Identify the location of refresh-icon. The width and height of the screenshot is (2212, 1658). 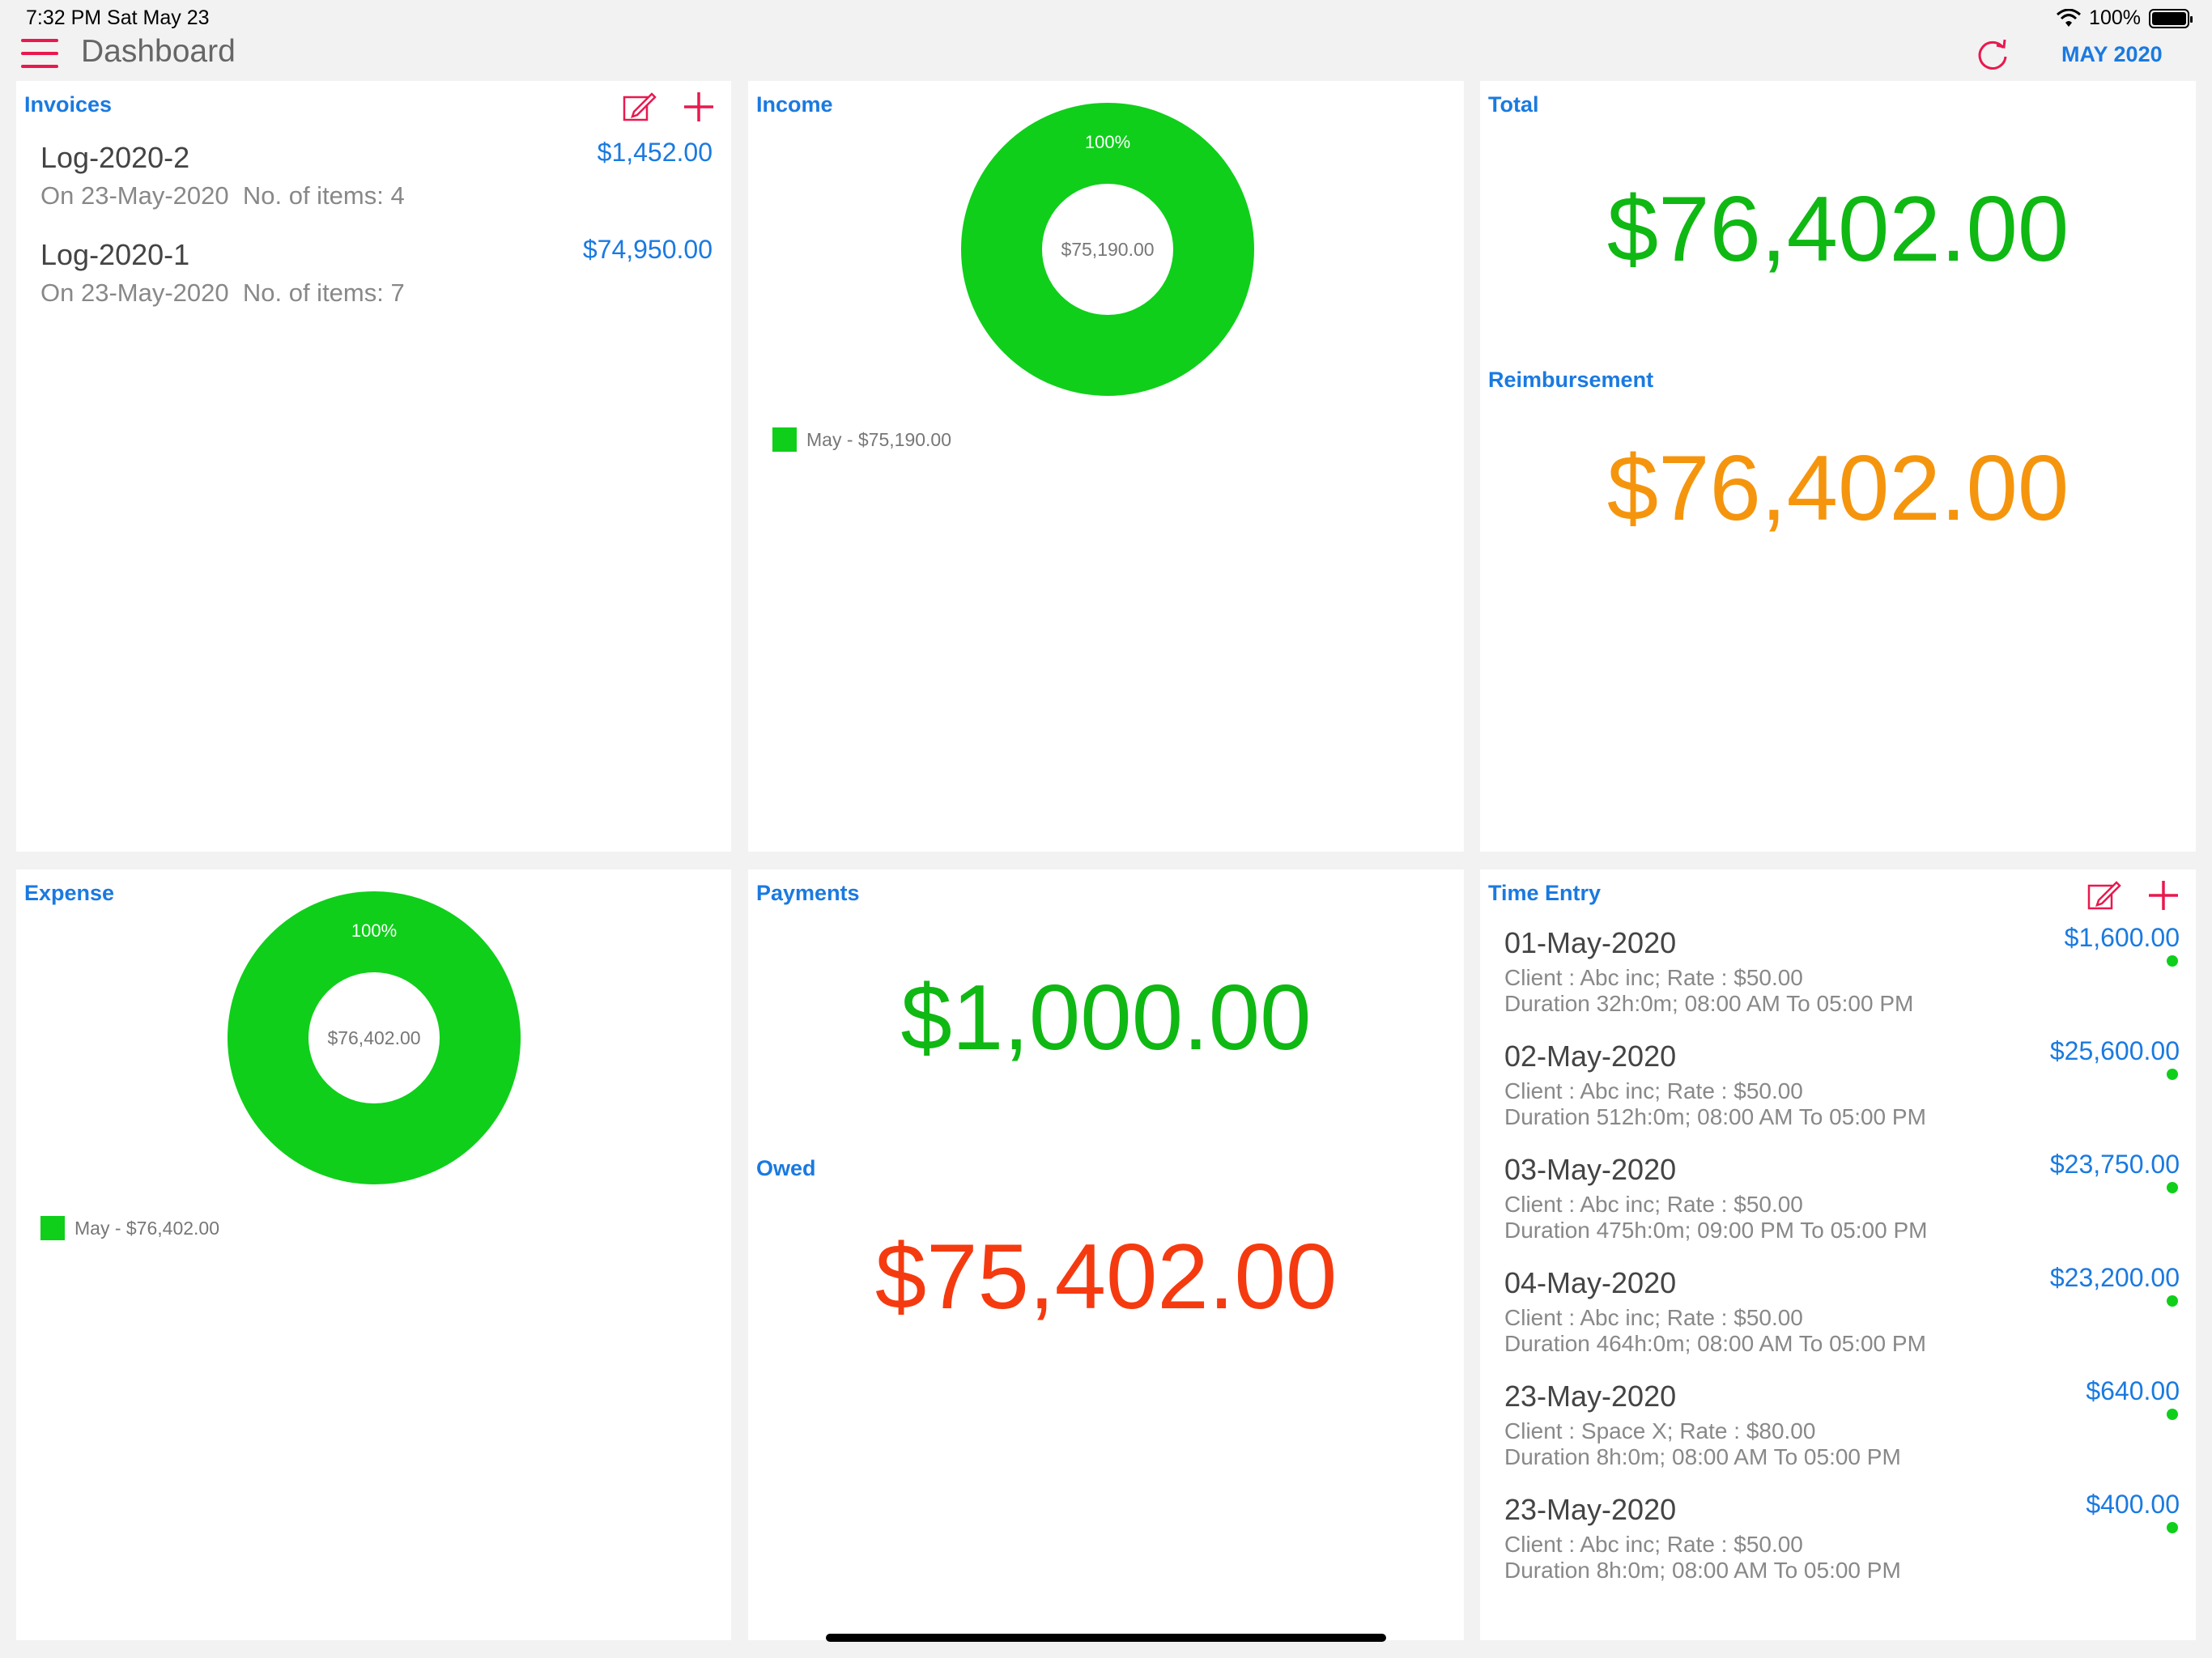
(1993, 54).